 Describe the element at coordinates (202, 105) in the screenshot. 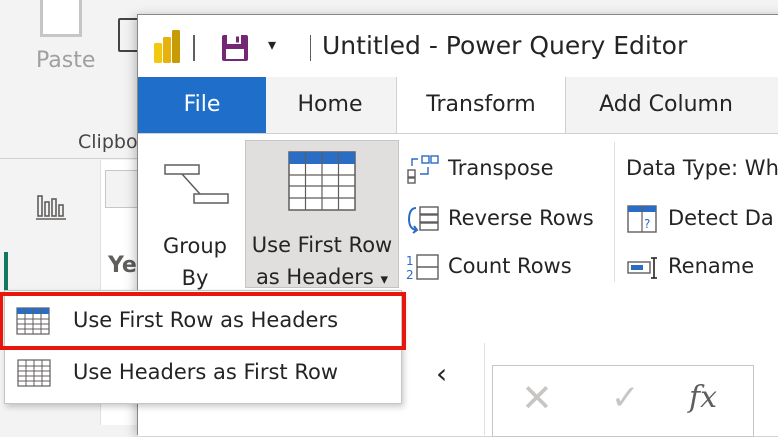

I see `tab-file: File` at that location.